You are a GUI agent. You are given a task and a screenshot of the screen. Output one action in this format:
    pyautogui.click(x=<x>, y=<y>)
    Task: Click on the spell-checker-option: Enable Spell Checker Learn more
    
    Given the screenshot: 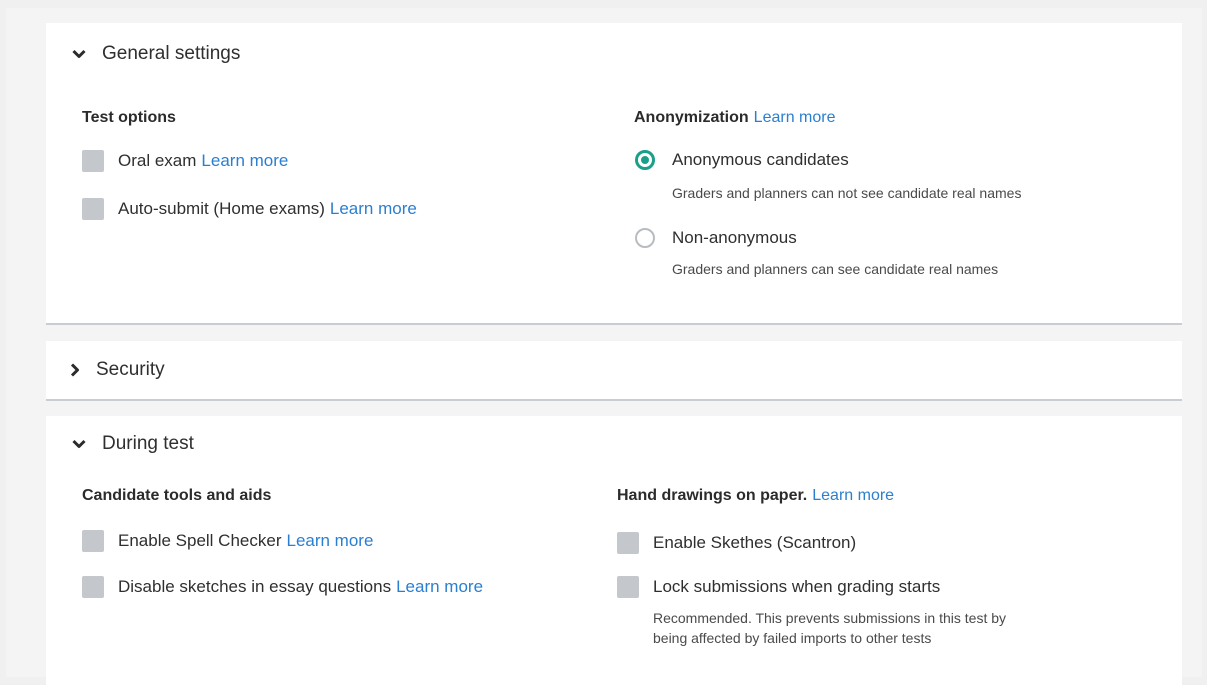 What is the action you would take?
    pyautogui.click(x=227, y=541)
    